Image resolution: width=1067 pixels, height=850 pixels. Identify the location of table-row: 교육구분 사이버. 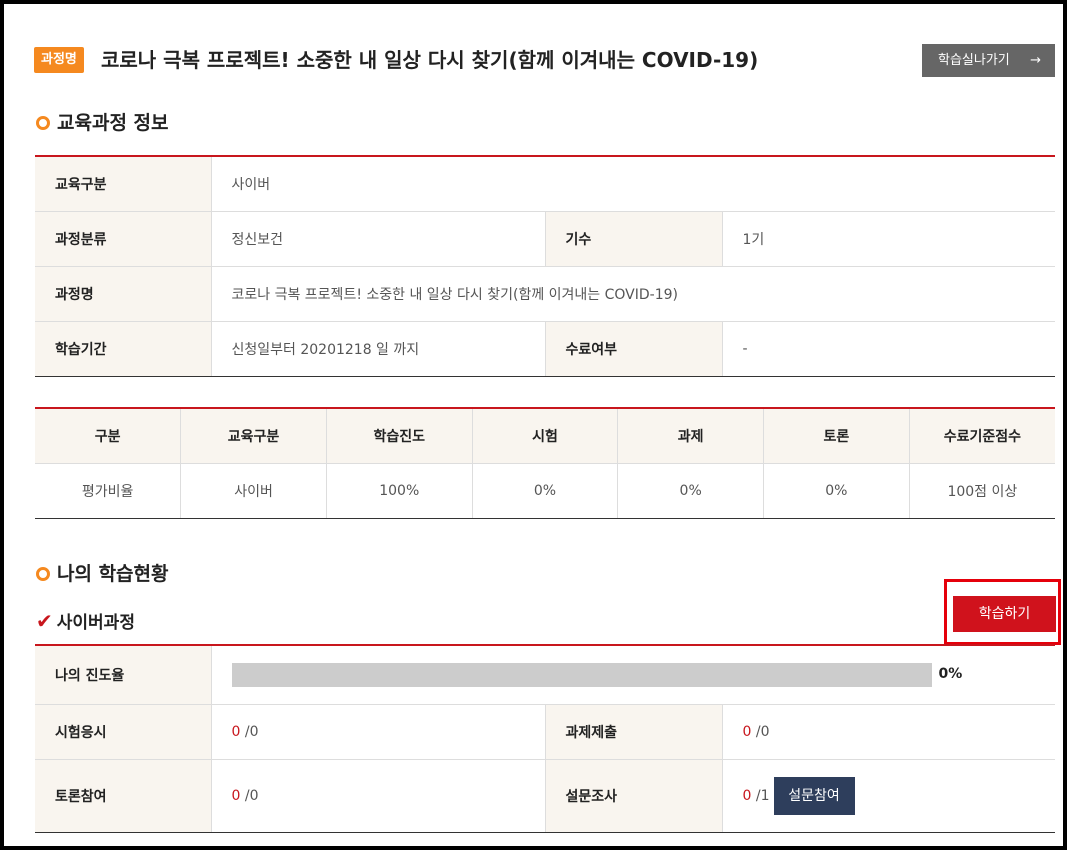
(545, 184).